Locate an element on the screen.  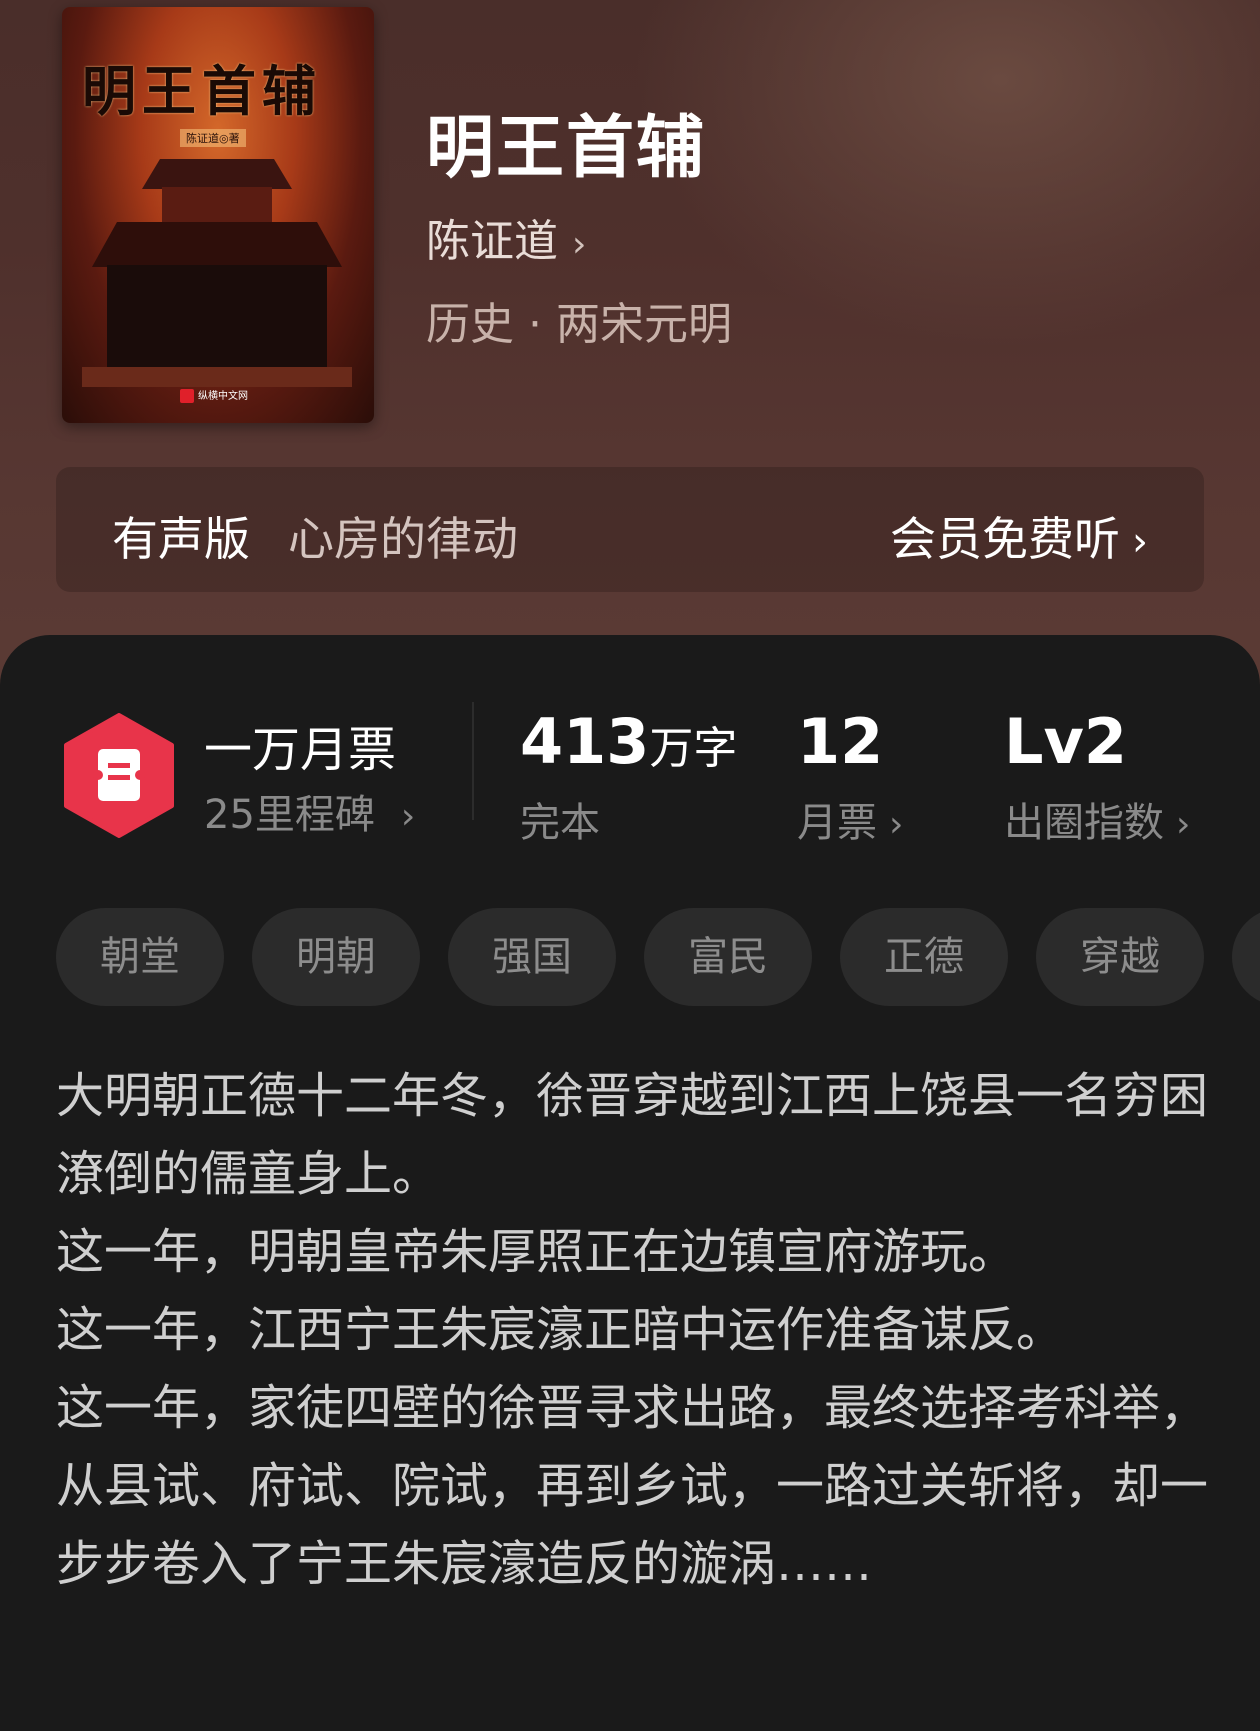
member-free-listen-button: 会员免费听 › is located at coordinates (1019, 536).